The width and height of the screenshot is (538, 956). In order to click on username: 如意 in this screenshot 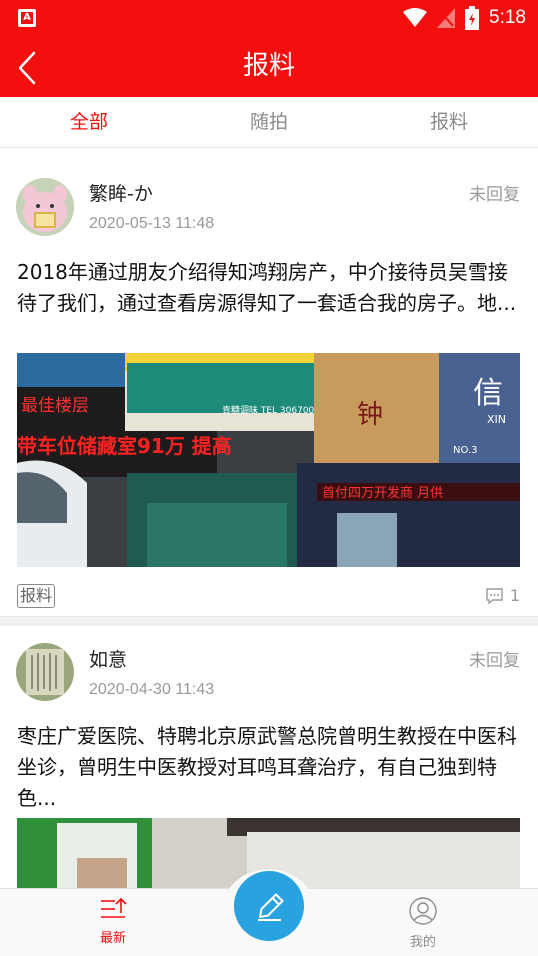, I will do `click(108, 658)`.